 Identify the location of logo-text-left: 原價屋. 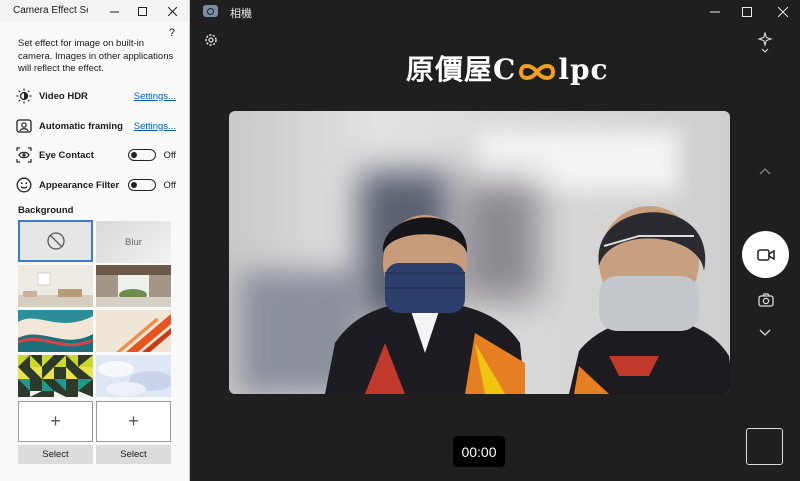
(450, 69).